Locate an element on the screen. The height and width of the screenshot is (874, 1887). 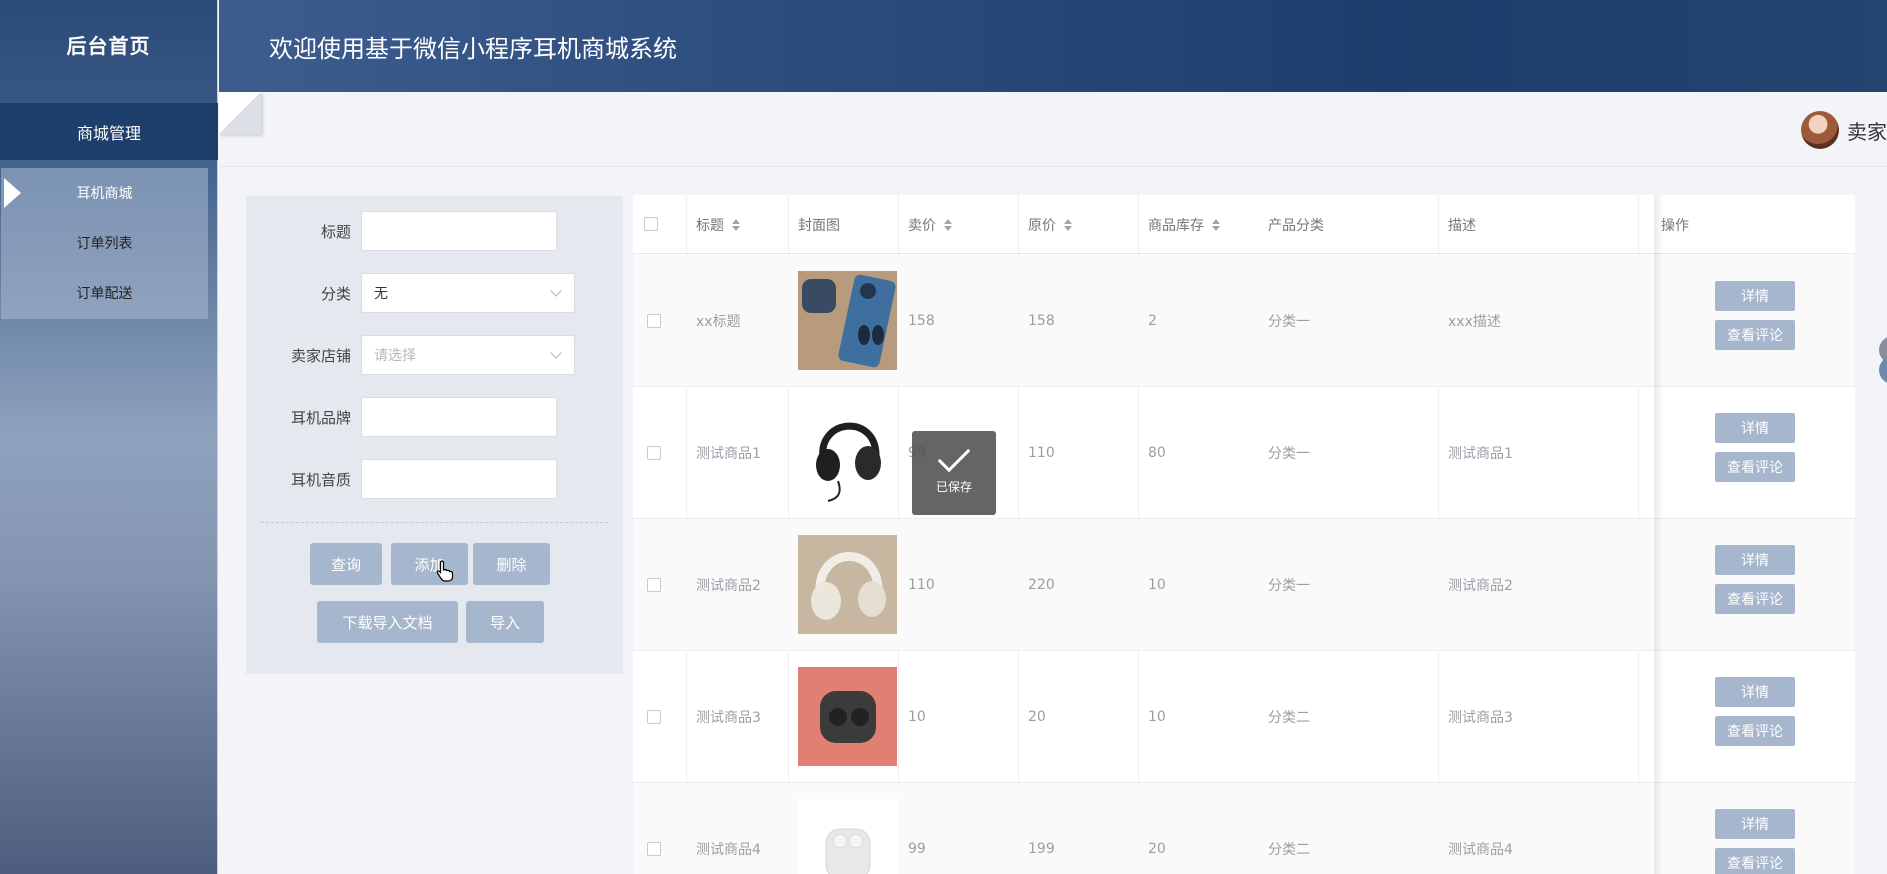
submenu: 耳机商城 订单列表 订单配送 is located at coordinates (104, 243).